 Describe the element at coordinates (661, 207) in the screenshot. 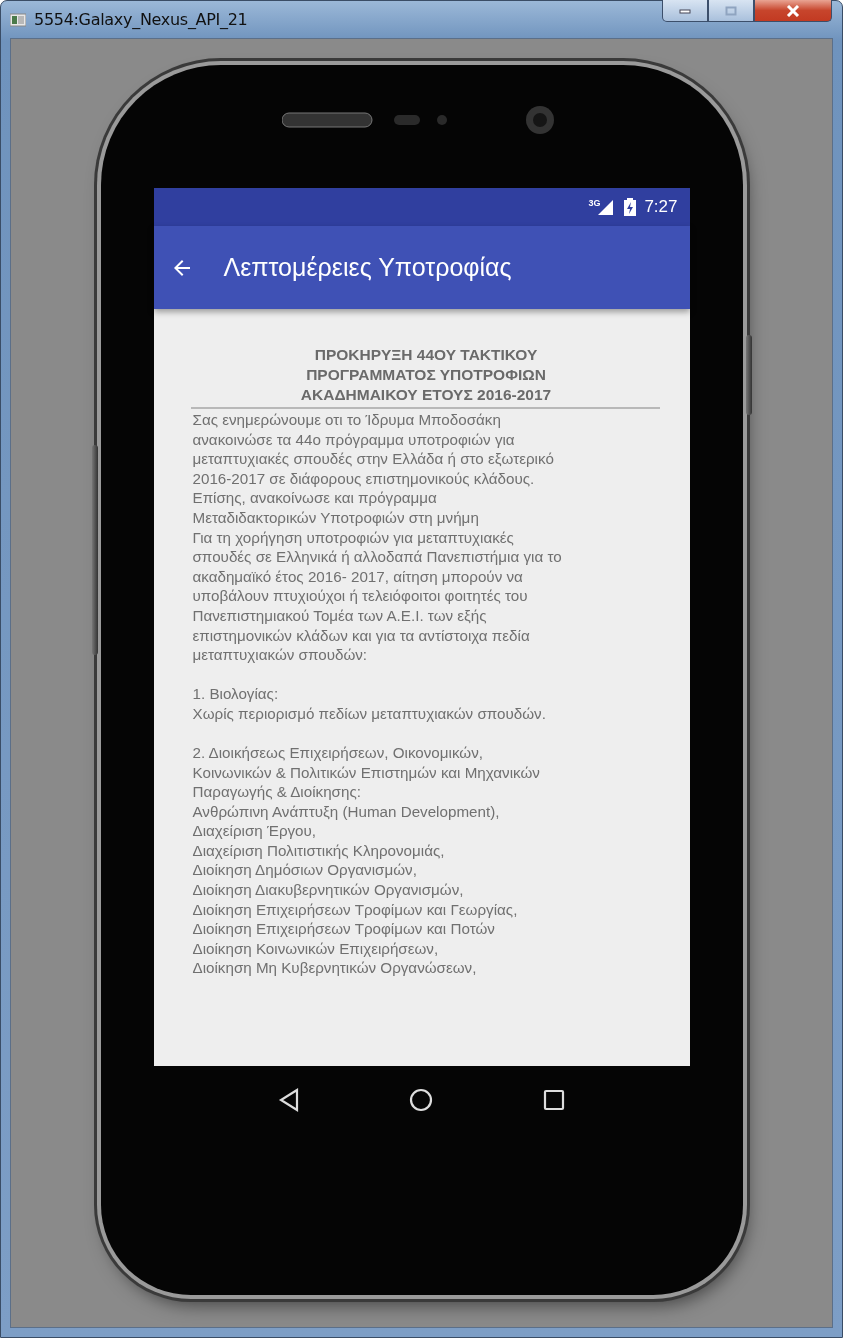

I see `clock: 7:27` at that location.